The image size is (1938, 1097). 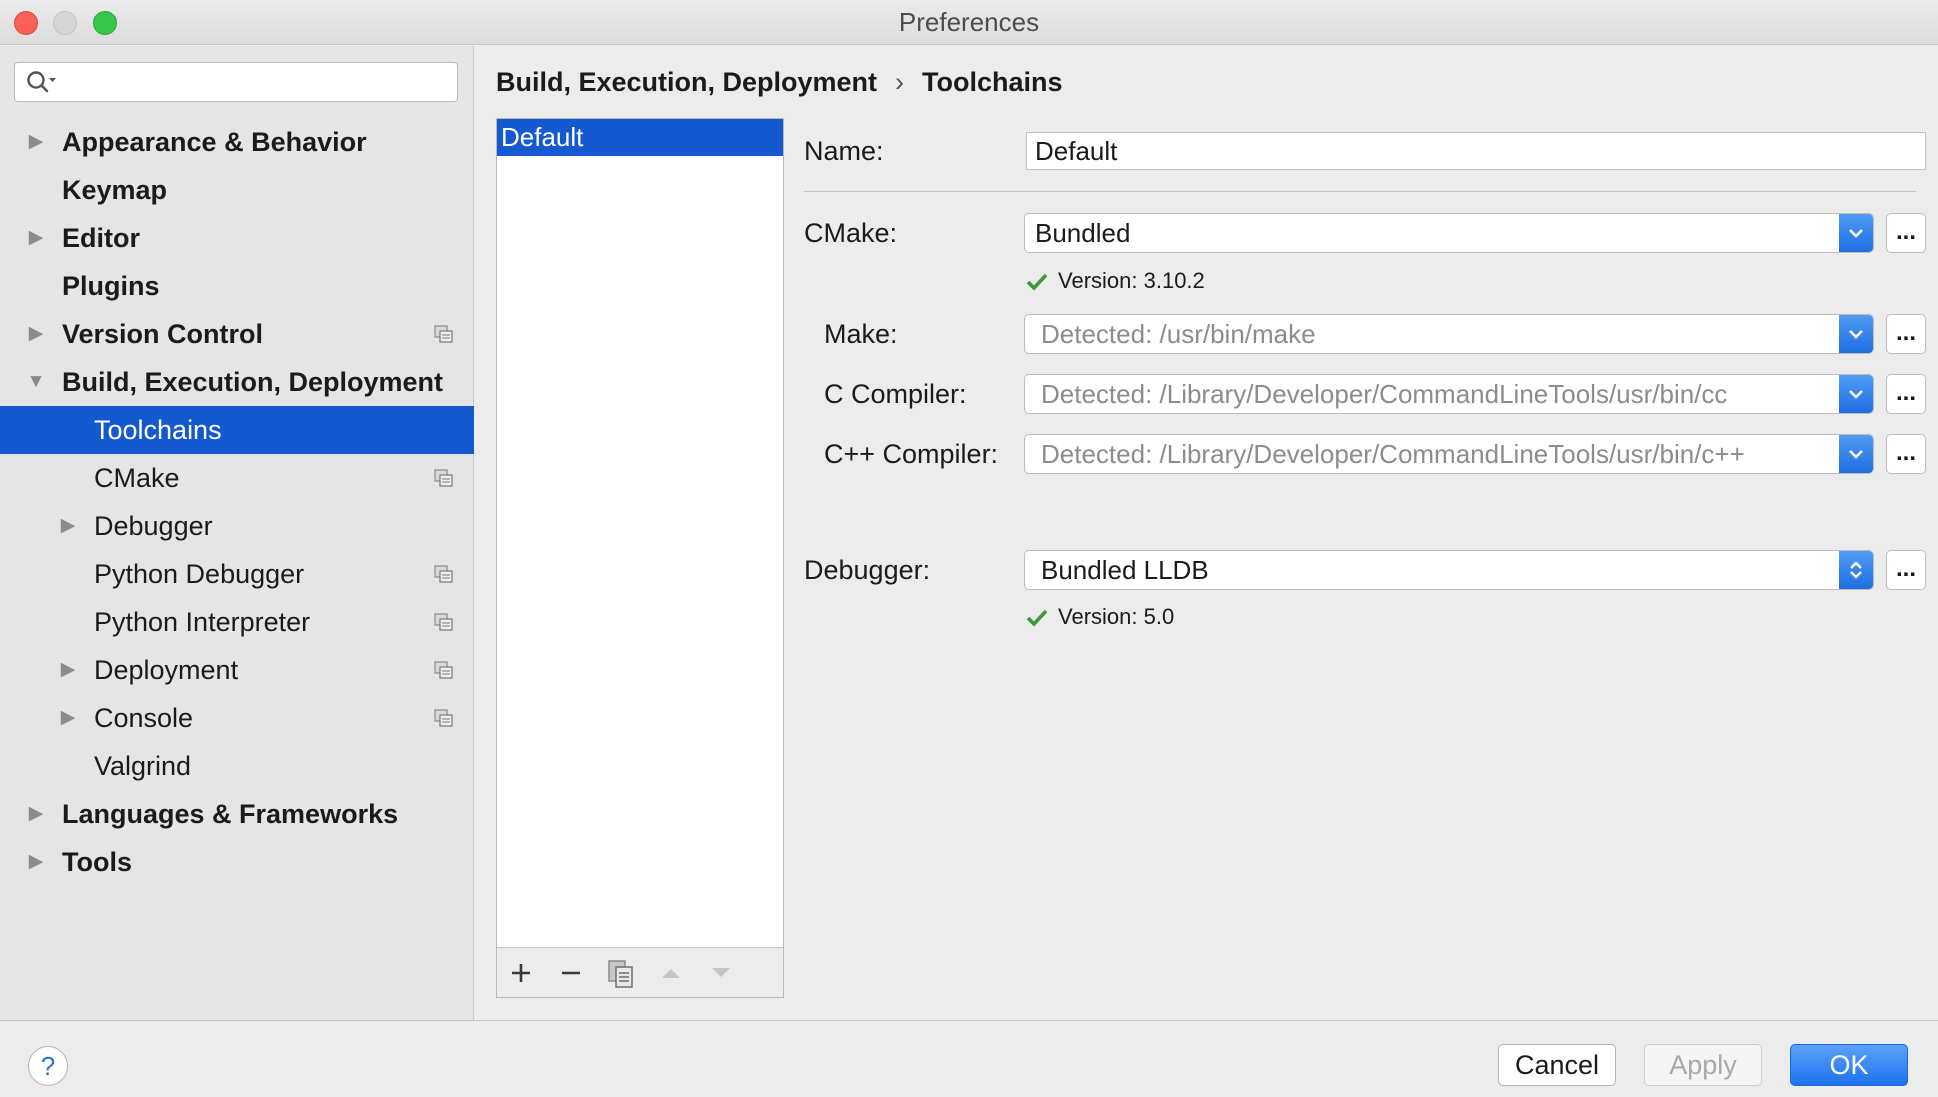 What do you see at coordinates (969, 1058) in the screenshot?
I see `dialog-footer: ? Cancel Apply OK` at bounding box center [969, 1058].